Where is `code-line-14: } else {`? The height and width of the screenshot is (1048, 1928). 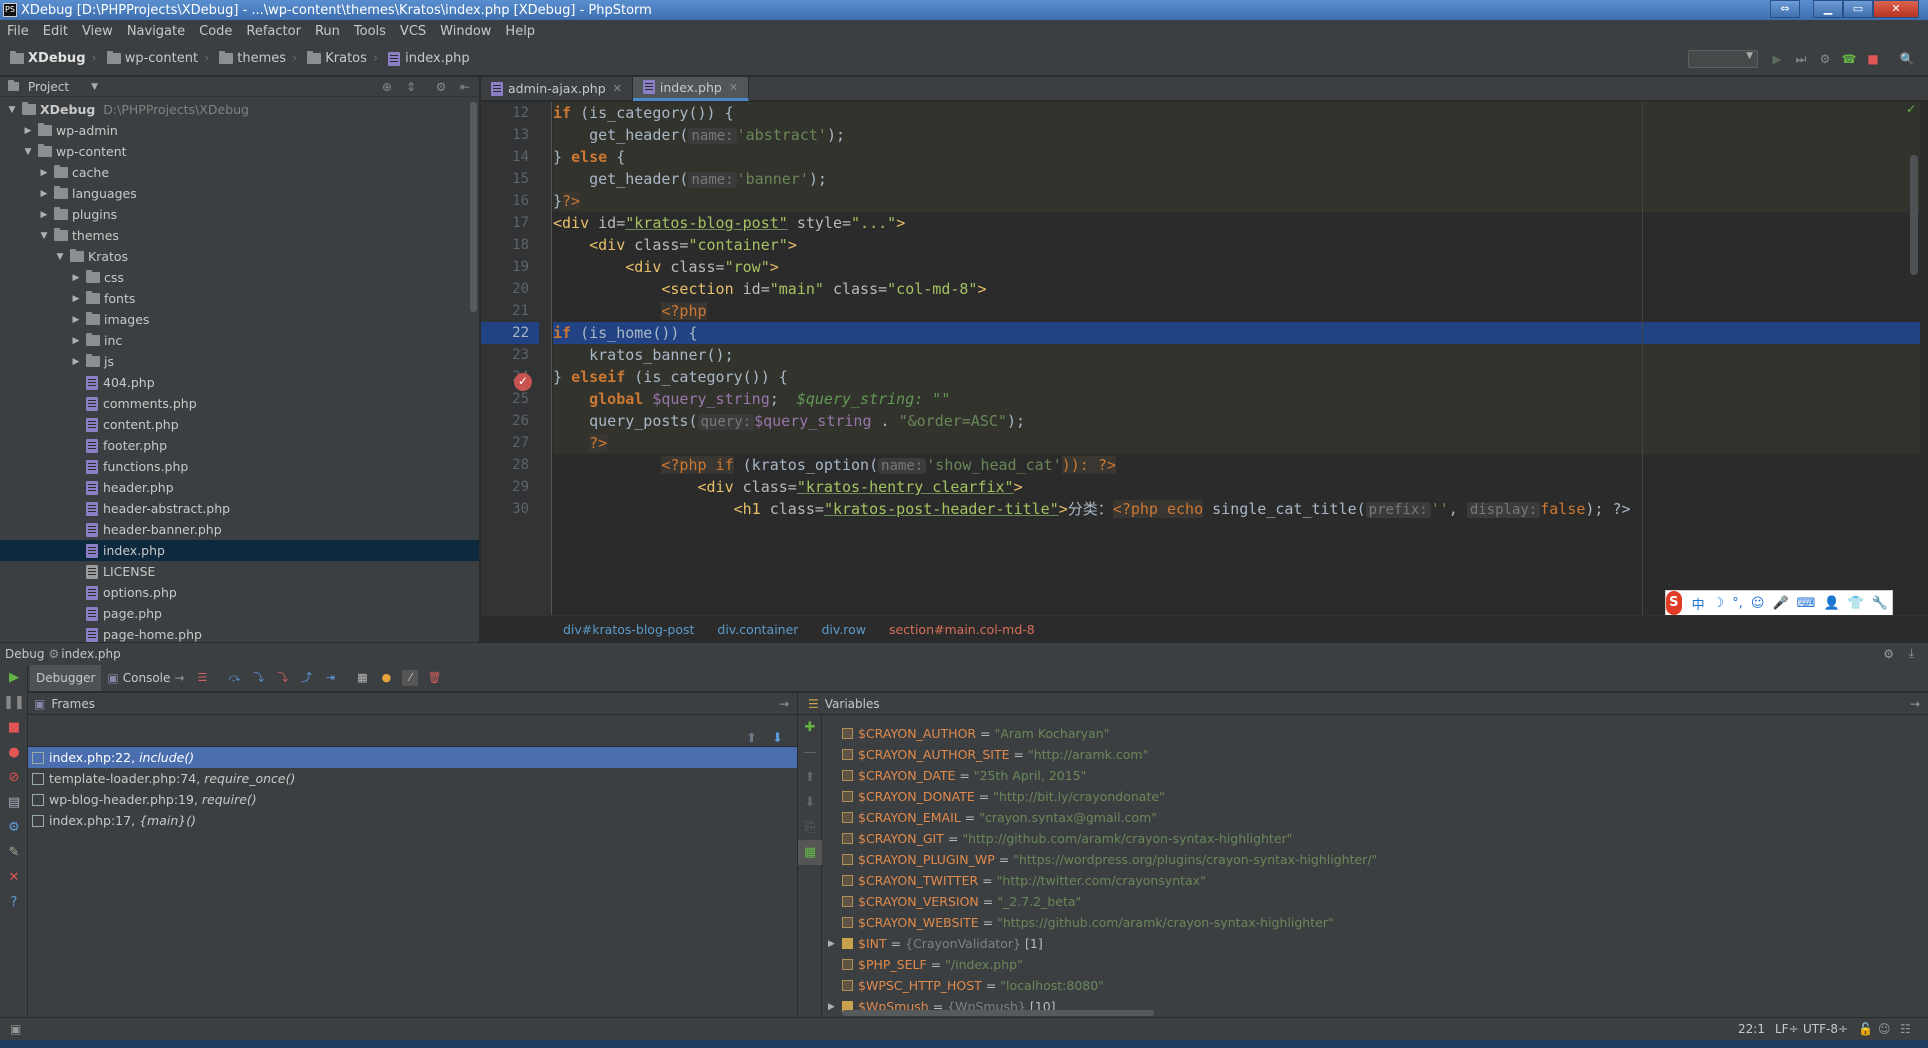 code-line-14: } else { is located at coordinates (1236, 157).